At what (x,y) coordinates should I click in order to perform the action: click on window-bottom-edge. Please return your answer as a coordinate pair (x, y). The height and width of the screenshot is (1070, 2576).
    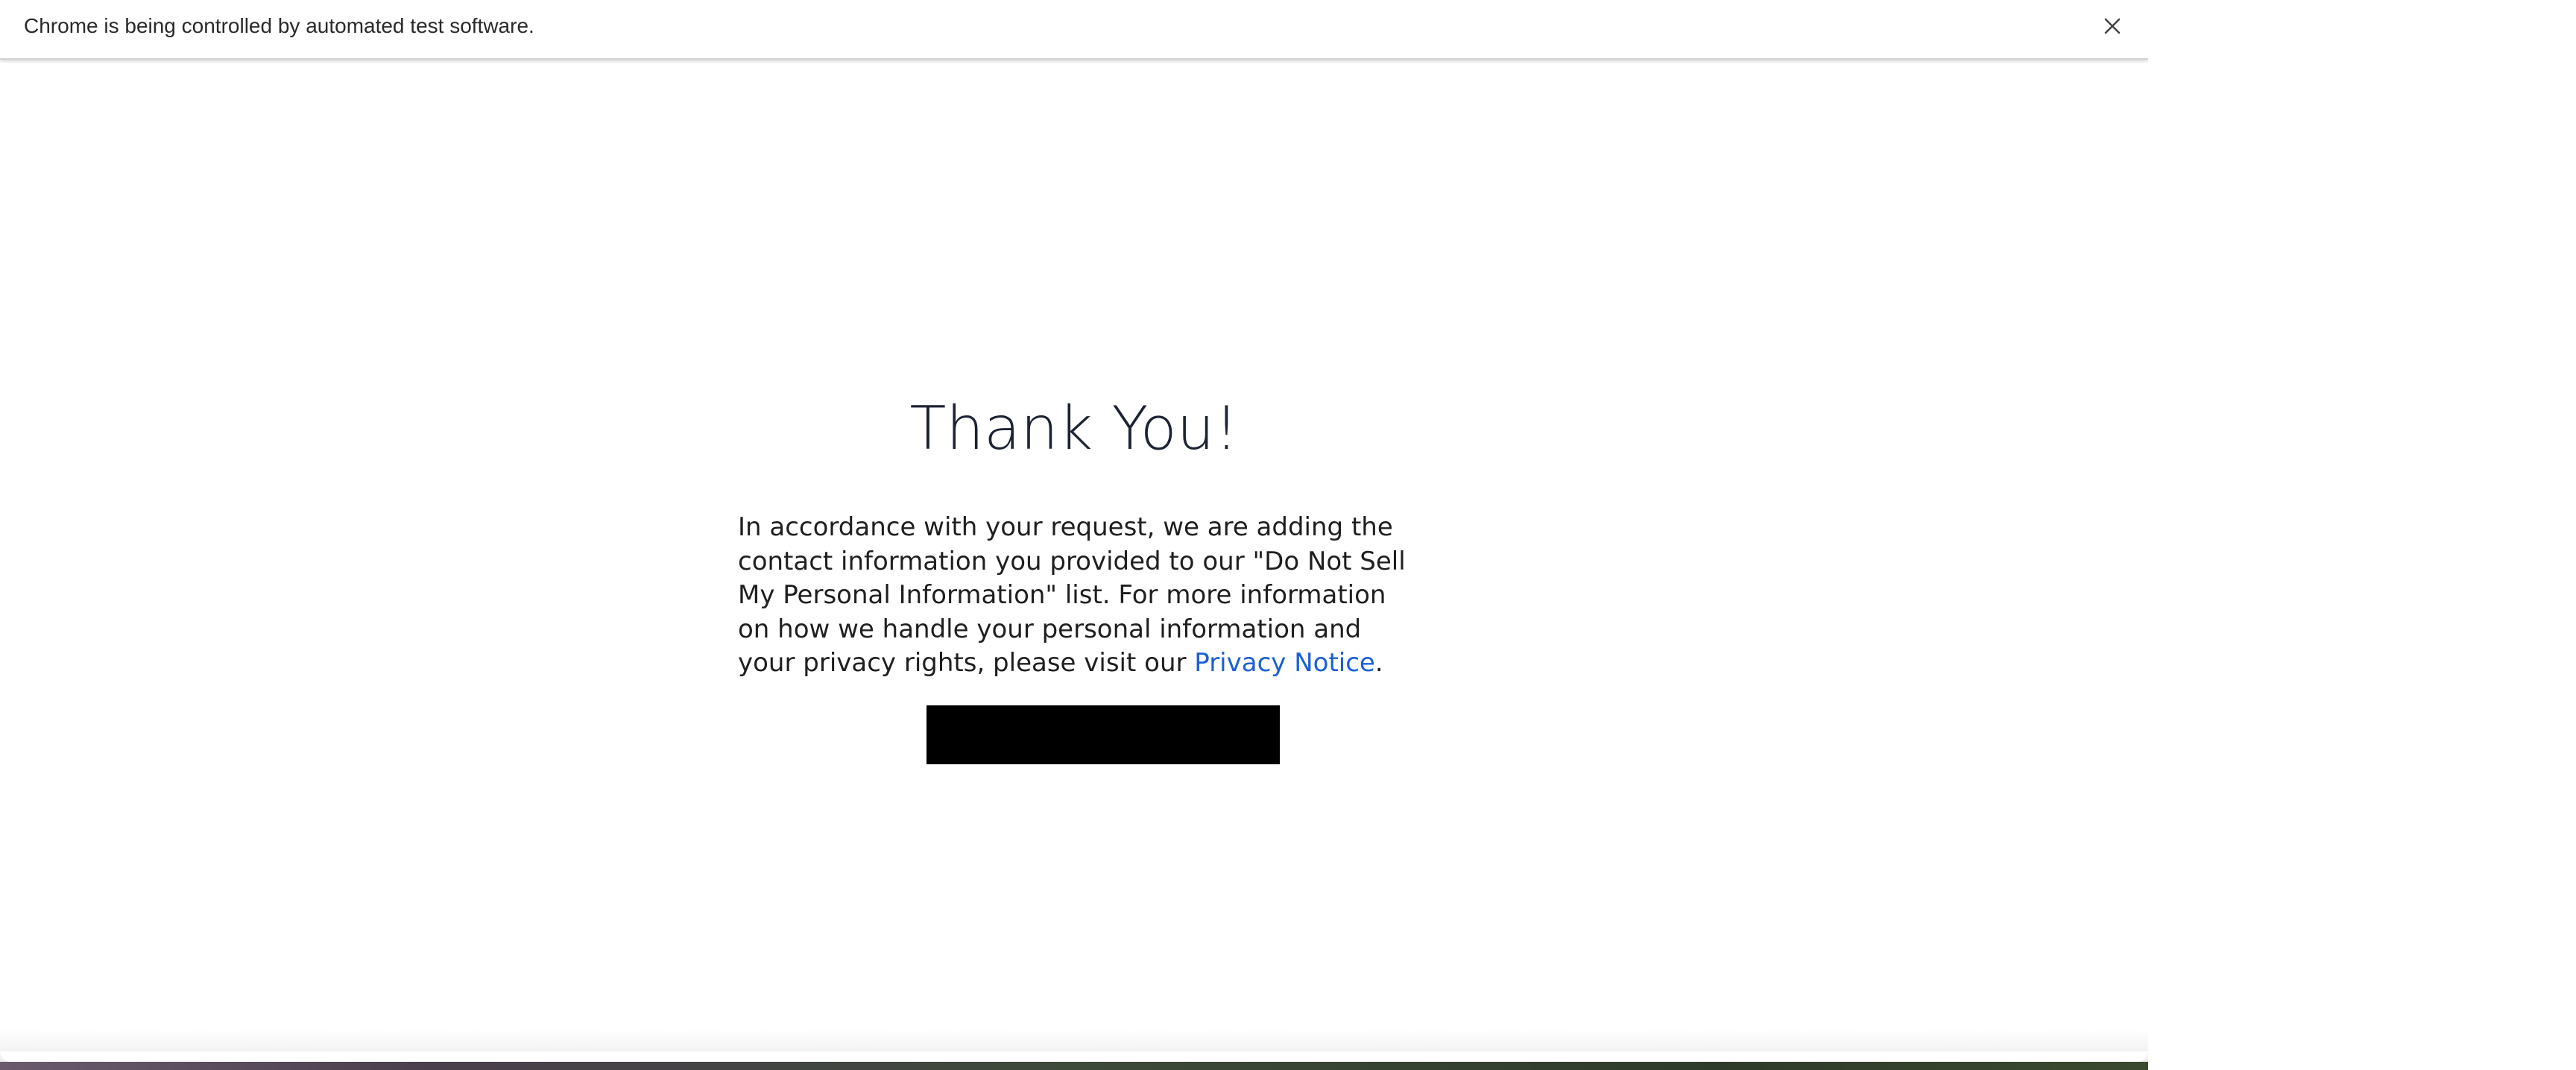
    Looking at the image, I should click on (1074, 1056).